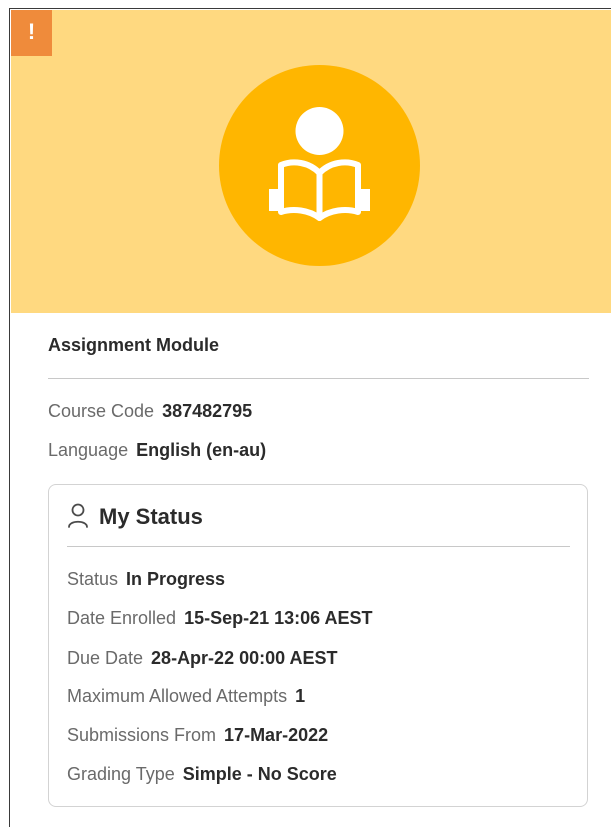  I want to click on field-label: Submissions From, so click(142, 735).